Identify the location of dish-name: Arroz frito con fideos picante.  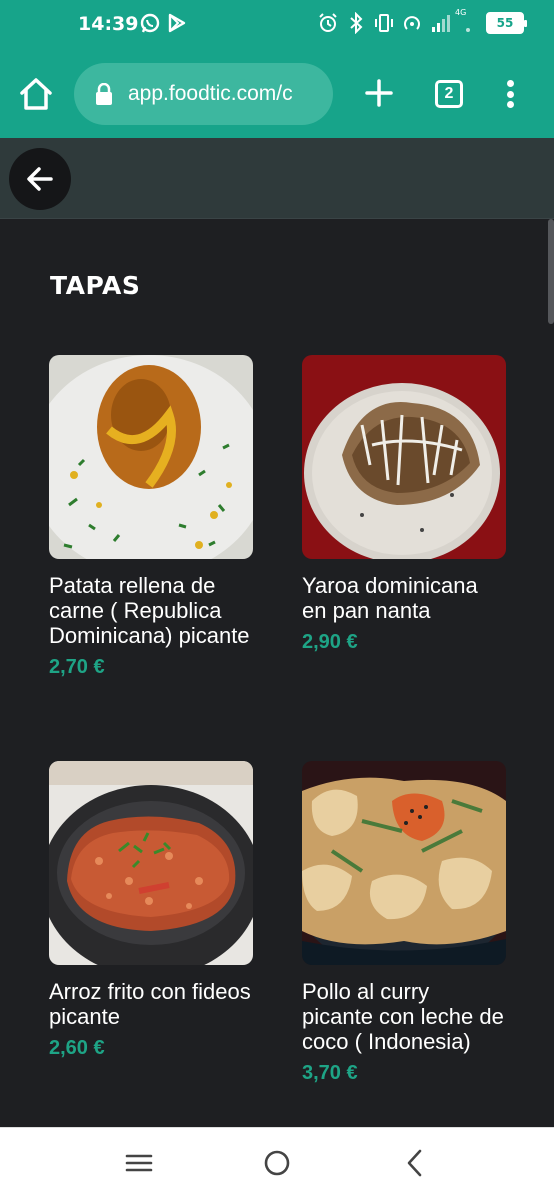
(150, 1004).